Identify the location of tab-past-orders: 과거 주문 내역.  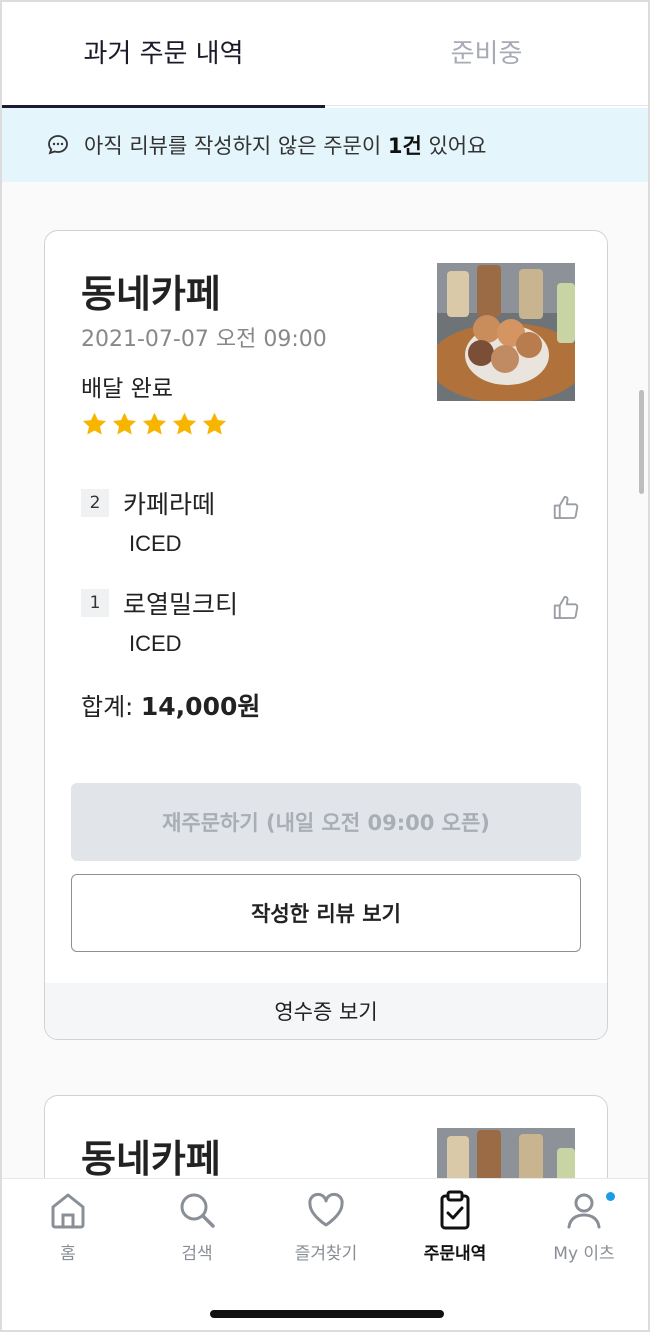
(163, 55).